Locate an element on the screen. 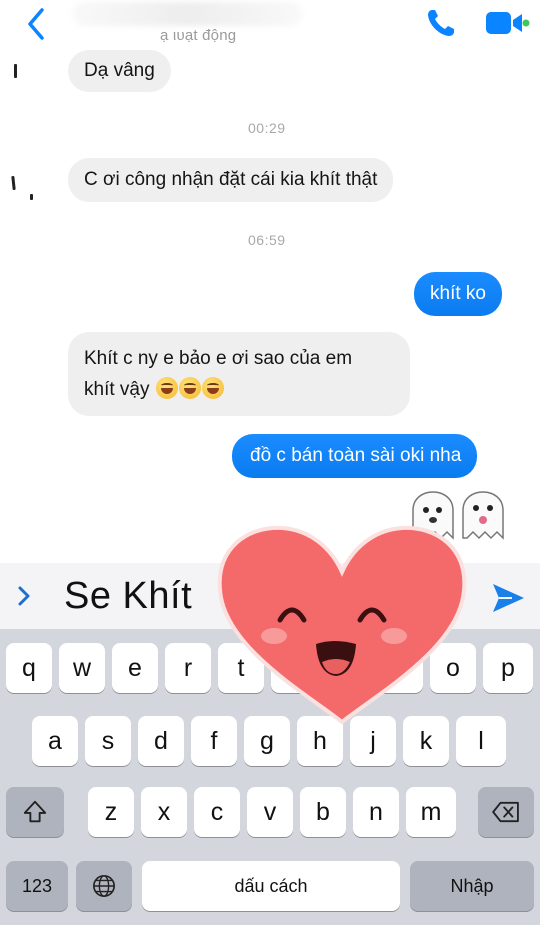 This screenshot has height=925, width=540. incoming-message: Khít c ny e bảo e ơi sao của em khít vậy is located at coordinates (239, 374).